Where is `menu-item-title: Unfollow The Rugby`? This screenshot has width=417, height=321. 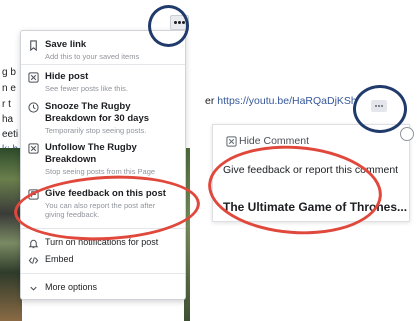 menu-item-title: Unfollow The Rugby is located at coordinates (91, 147).